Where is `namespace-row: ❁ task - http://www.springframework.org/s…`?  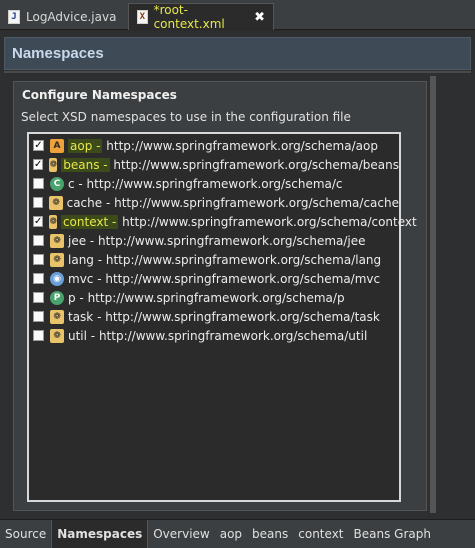
namespace-row: ❁ task - http://www.springframework.org/s… is located at coordinates (214, 316).